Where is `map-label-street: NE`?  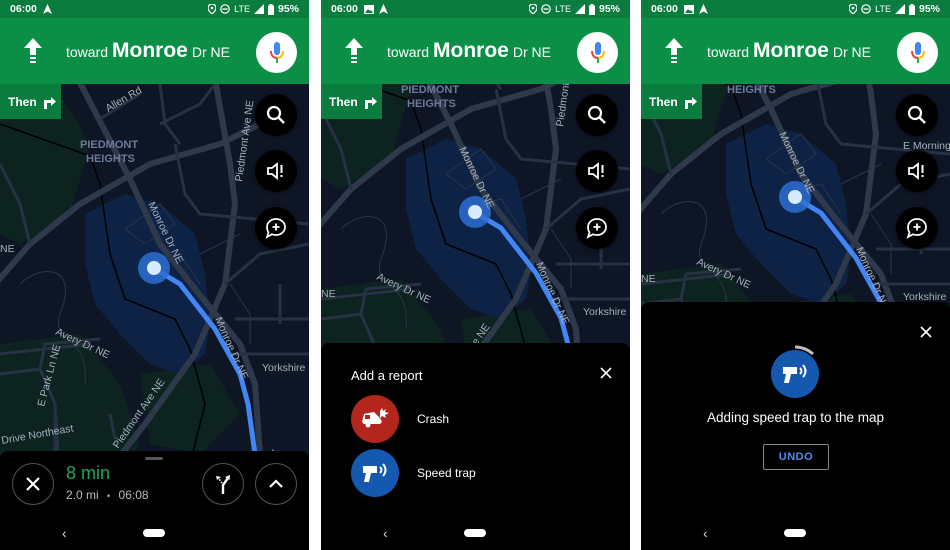
map-label-street: NE is located at coordinates (7, 249).